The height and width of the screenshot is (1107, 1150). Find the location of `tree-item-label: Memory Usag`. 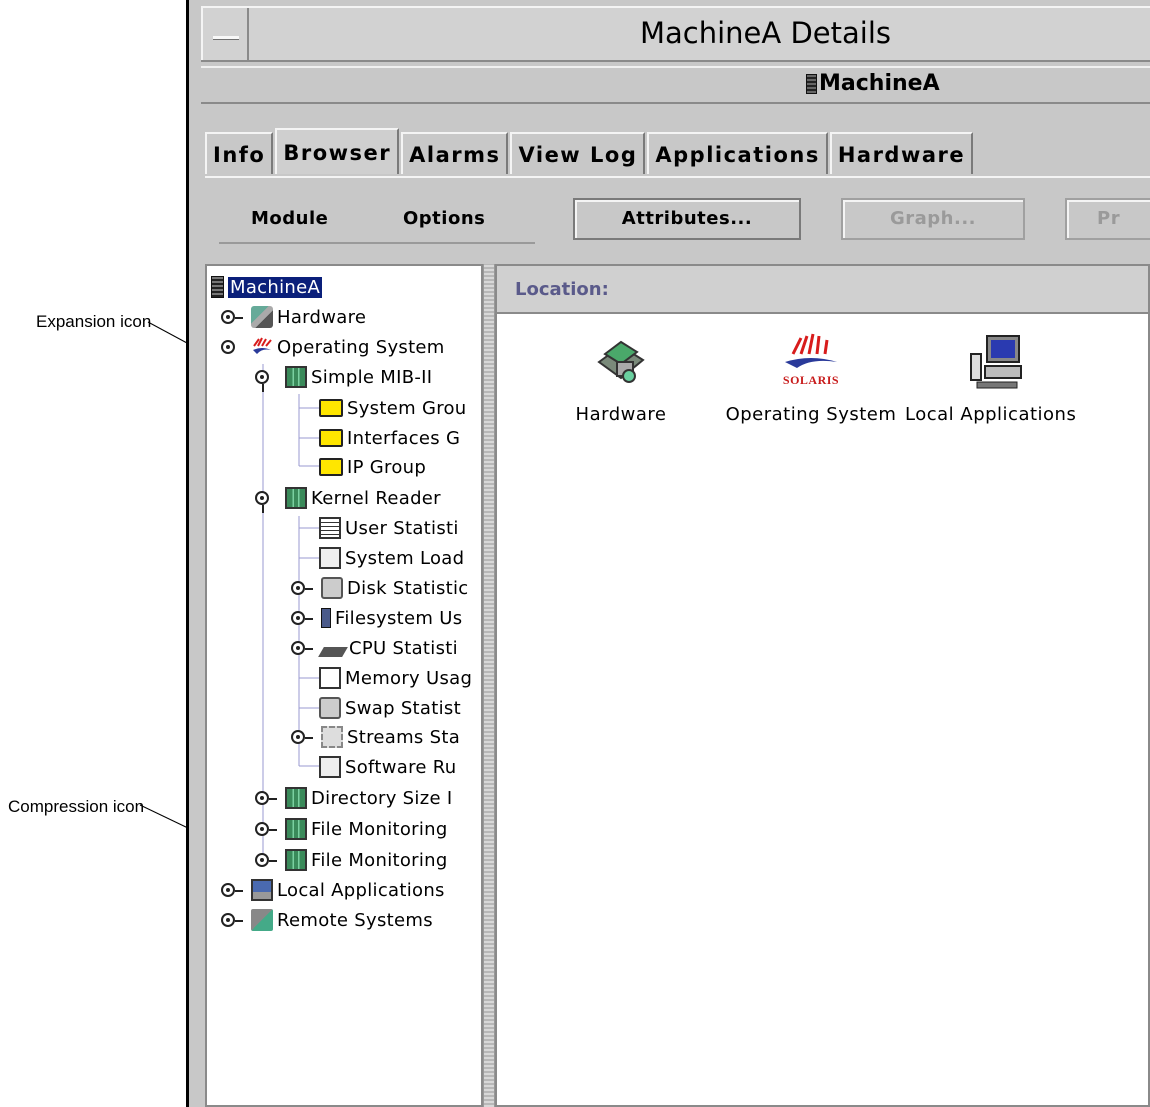

tree-item-label: Memory Usag is located at coordinates (409, 678).